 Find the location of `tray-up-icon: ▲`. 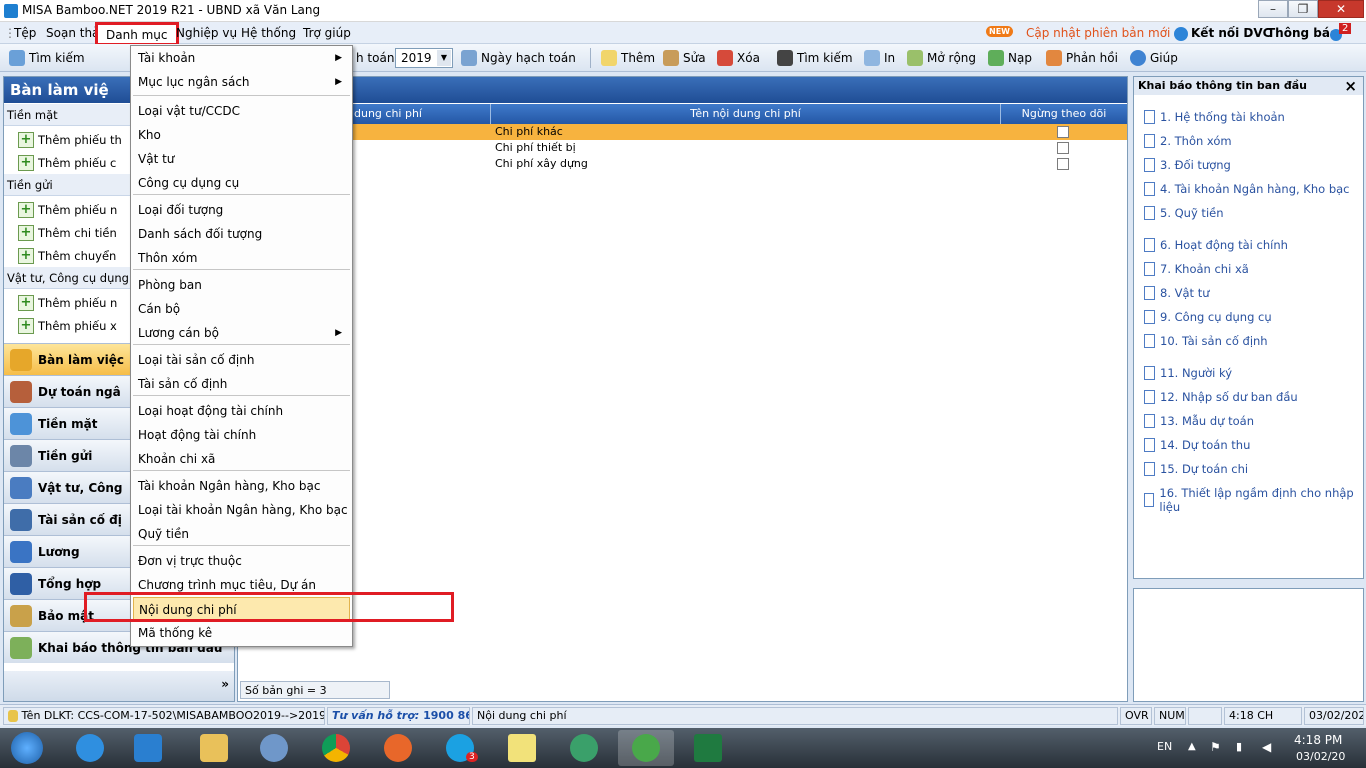

tray-up-icon: ▲ is located at coordinates (1192, 746).